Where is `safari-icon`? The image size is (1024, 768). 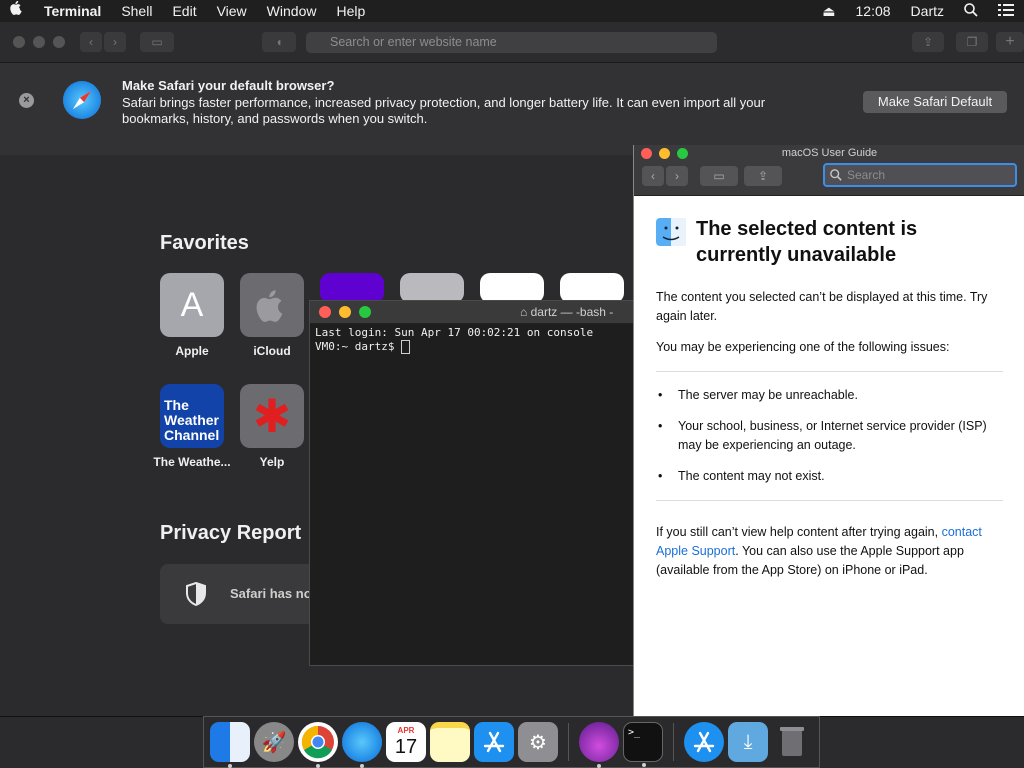 safari-icon is located at coordinates (362, 745).